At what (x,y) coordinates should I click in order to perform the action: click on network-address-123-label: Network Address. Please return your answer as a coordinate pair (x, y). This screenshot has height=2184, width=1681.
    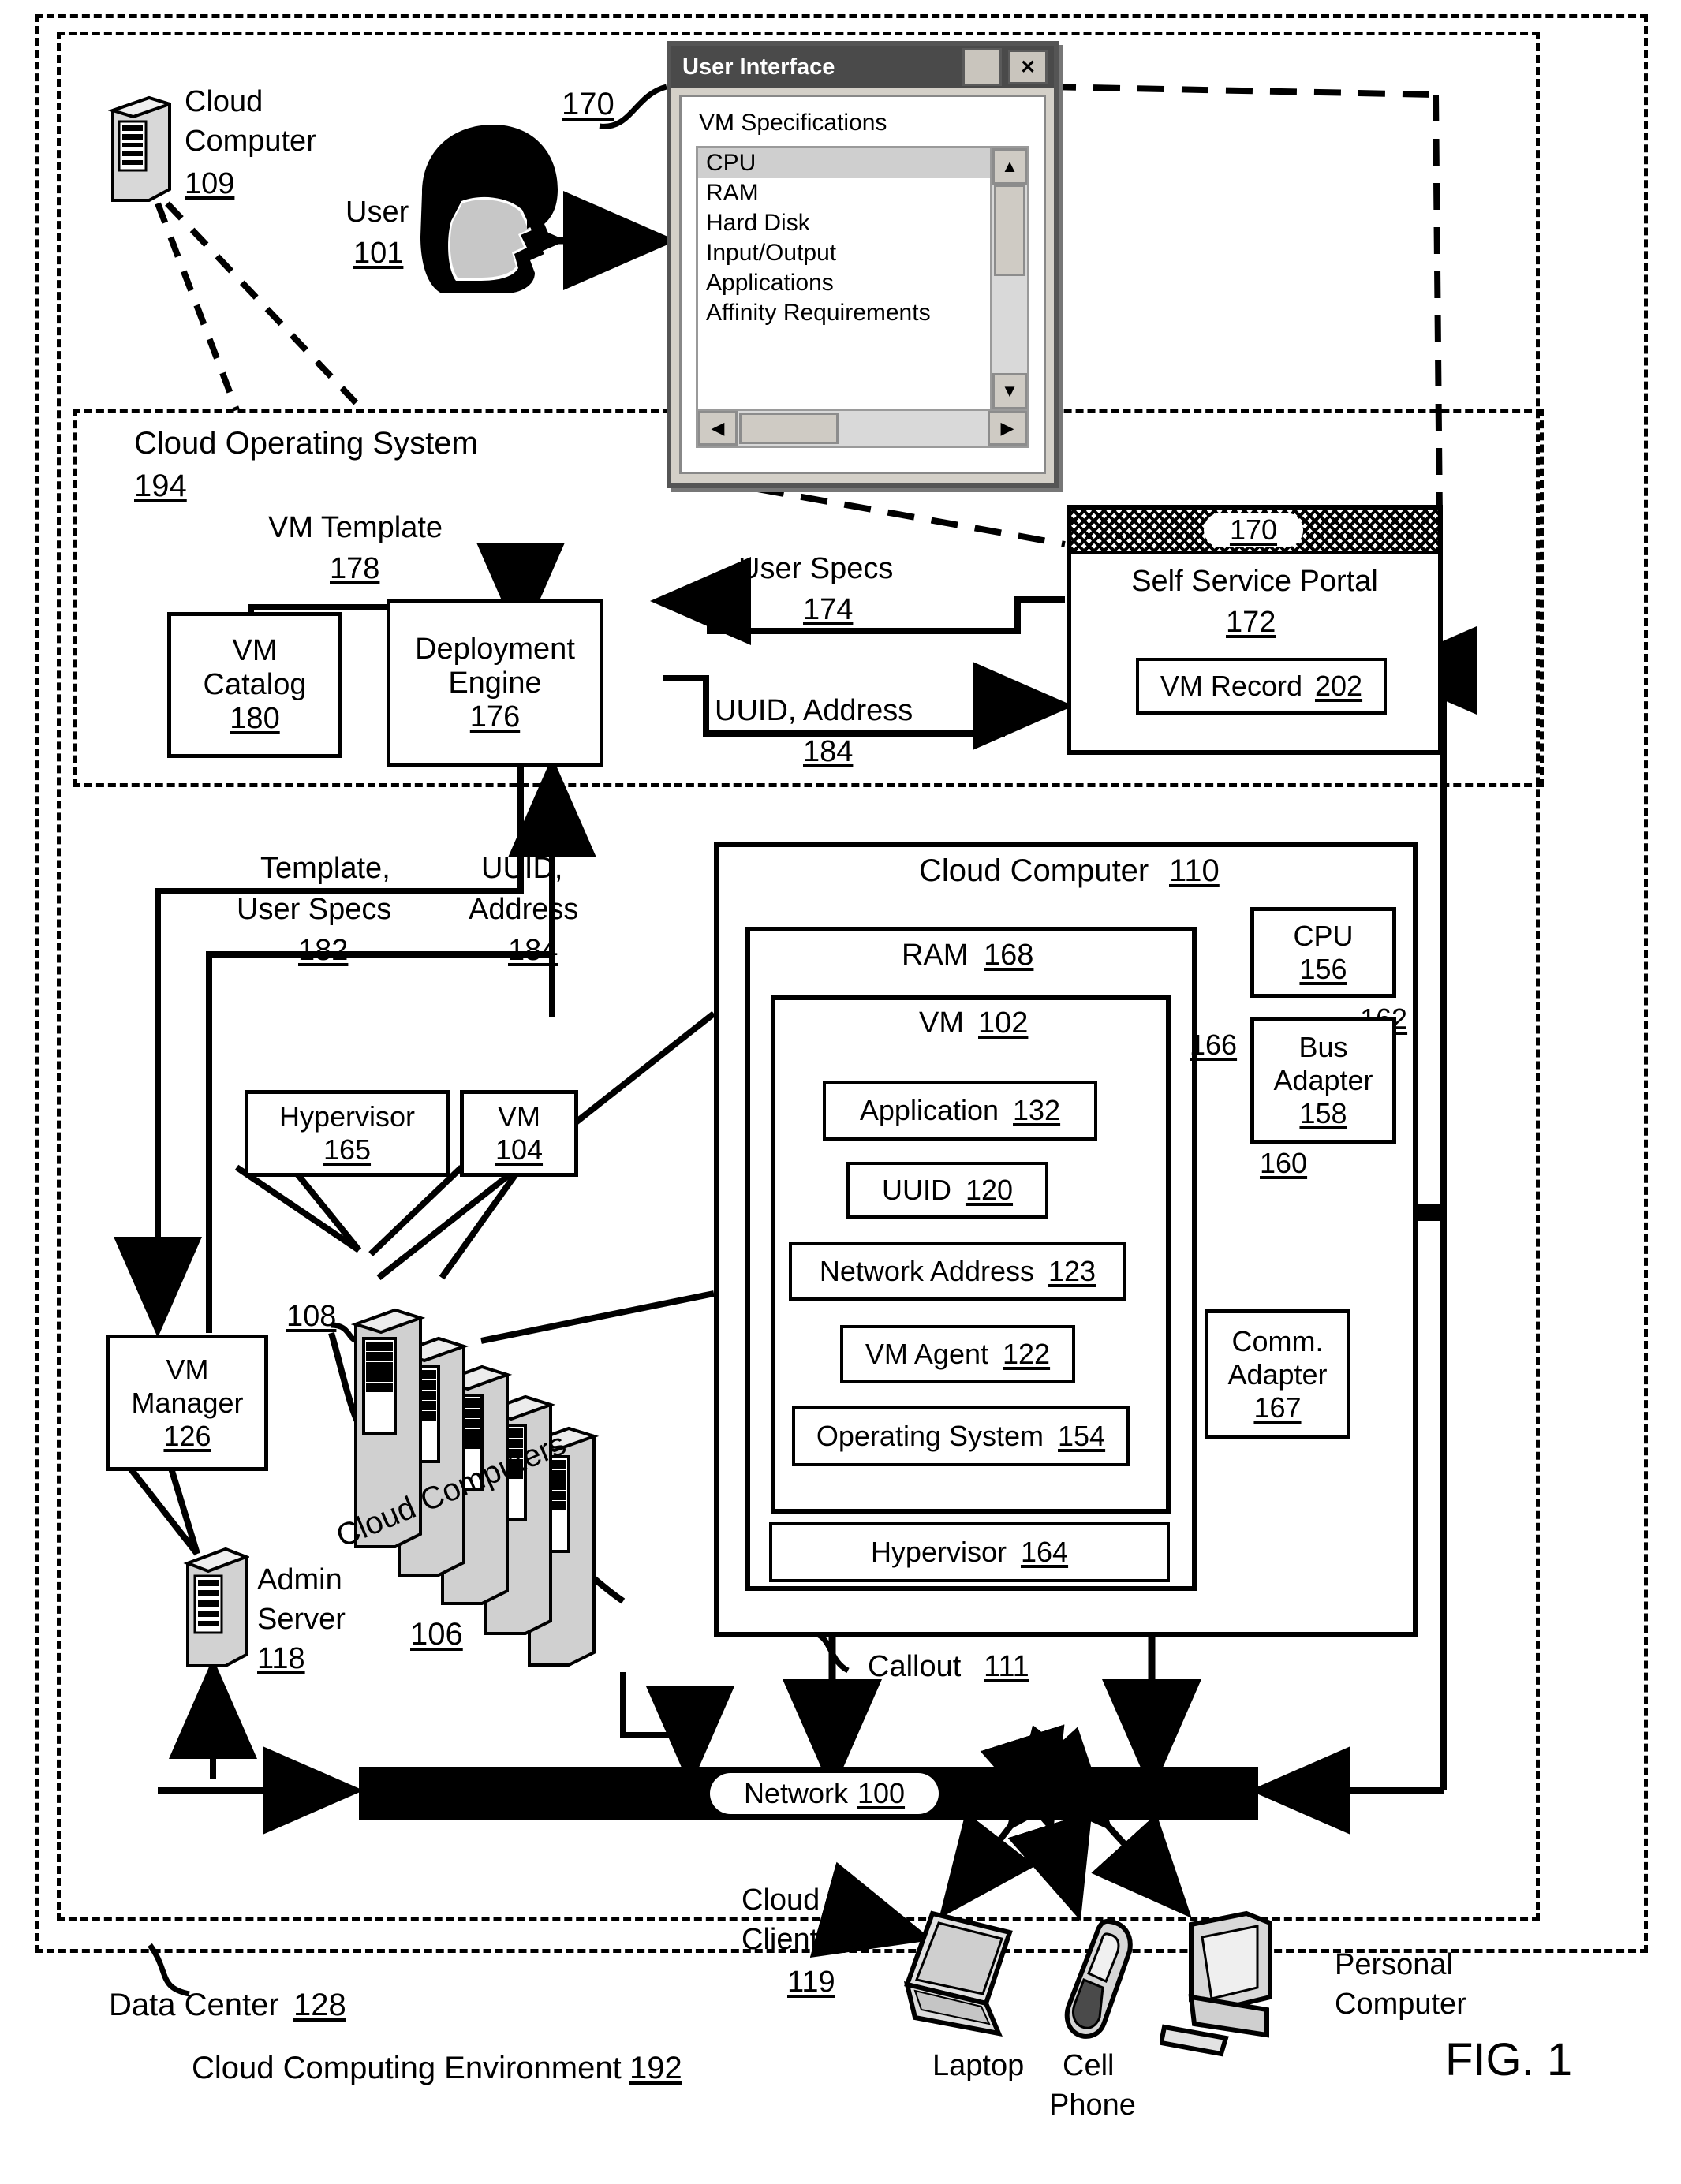
    Looking at the image, I should click on (927, 1271).